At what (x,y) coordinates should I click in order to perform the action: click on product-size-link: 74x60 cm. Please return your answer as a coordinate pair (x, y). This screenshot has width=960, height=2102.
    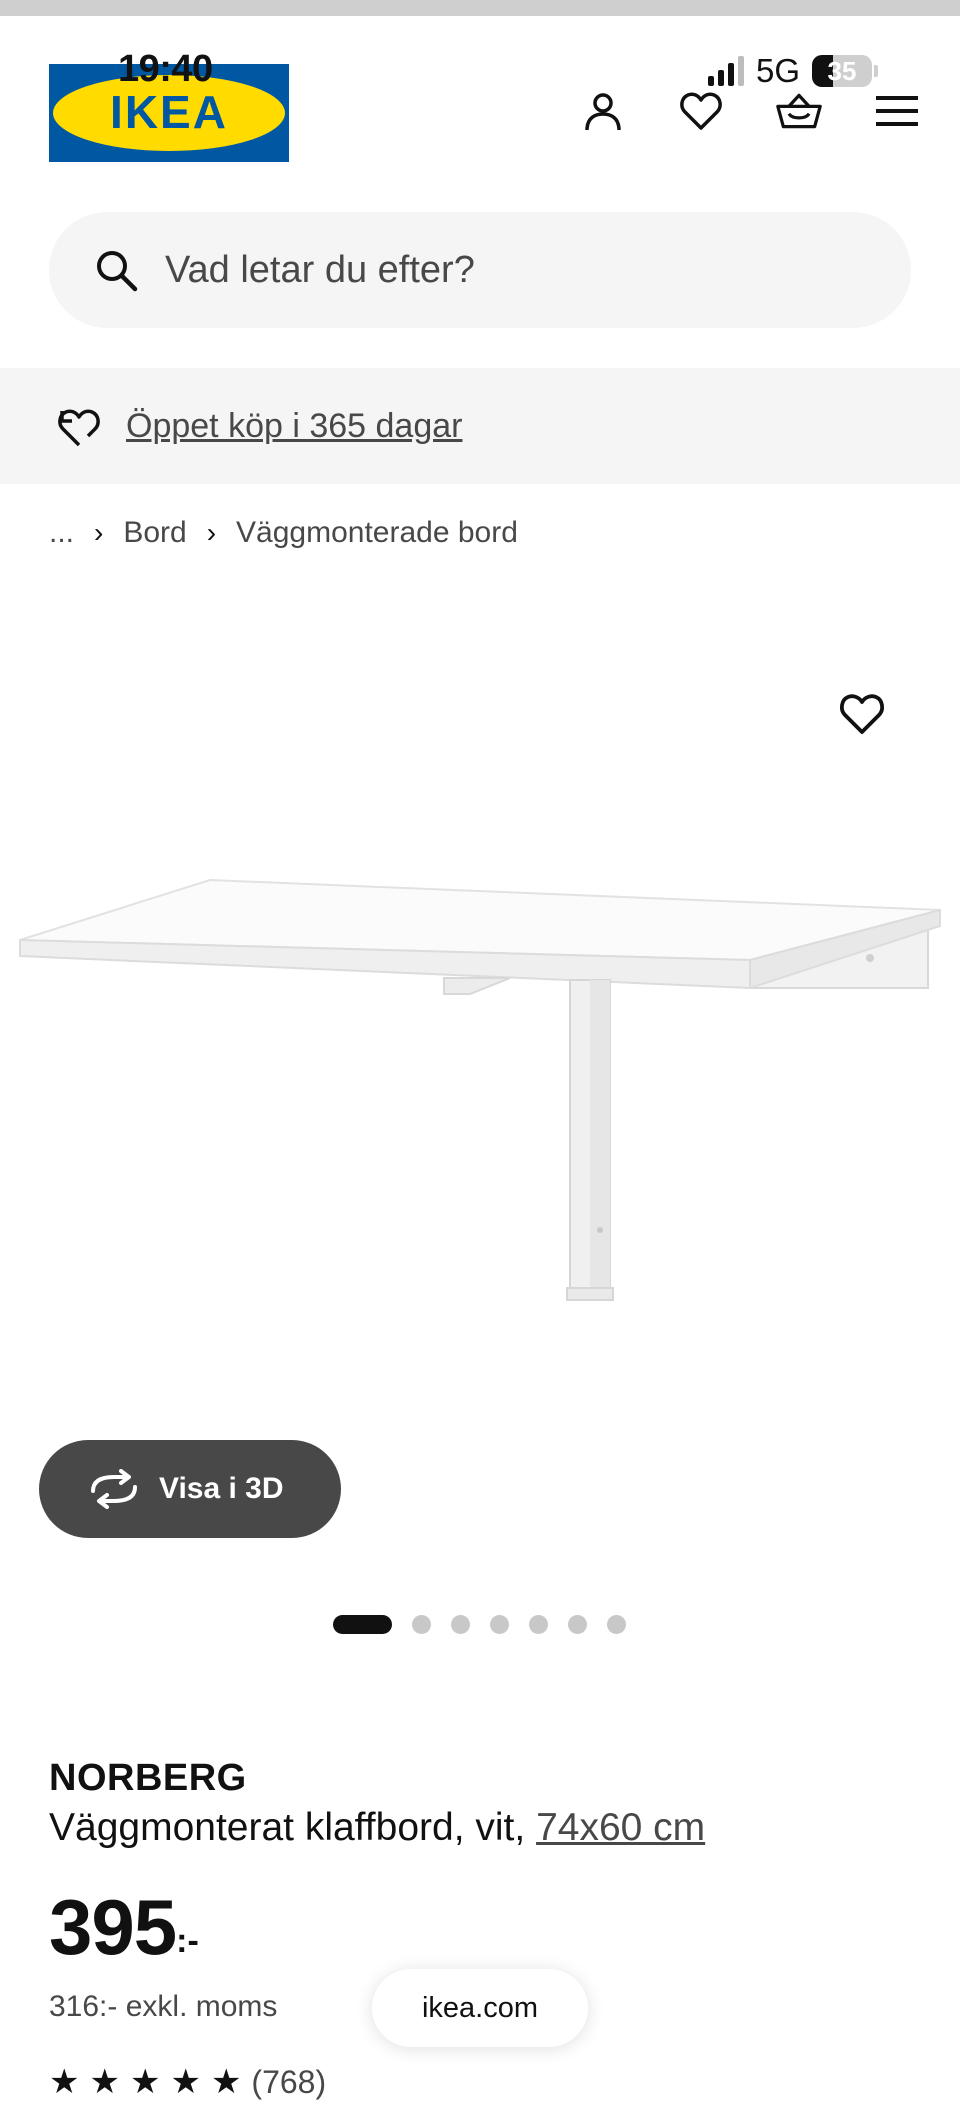
    Looking at the image, I should click on (620, 1827).